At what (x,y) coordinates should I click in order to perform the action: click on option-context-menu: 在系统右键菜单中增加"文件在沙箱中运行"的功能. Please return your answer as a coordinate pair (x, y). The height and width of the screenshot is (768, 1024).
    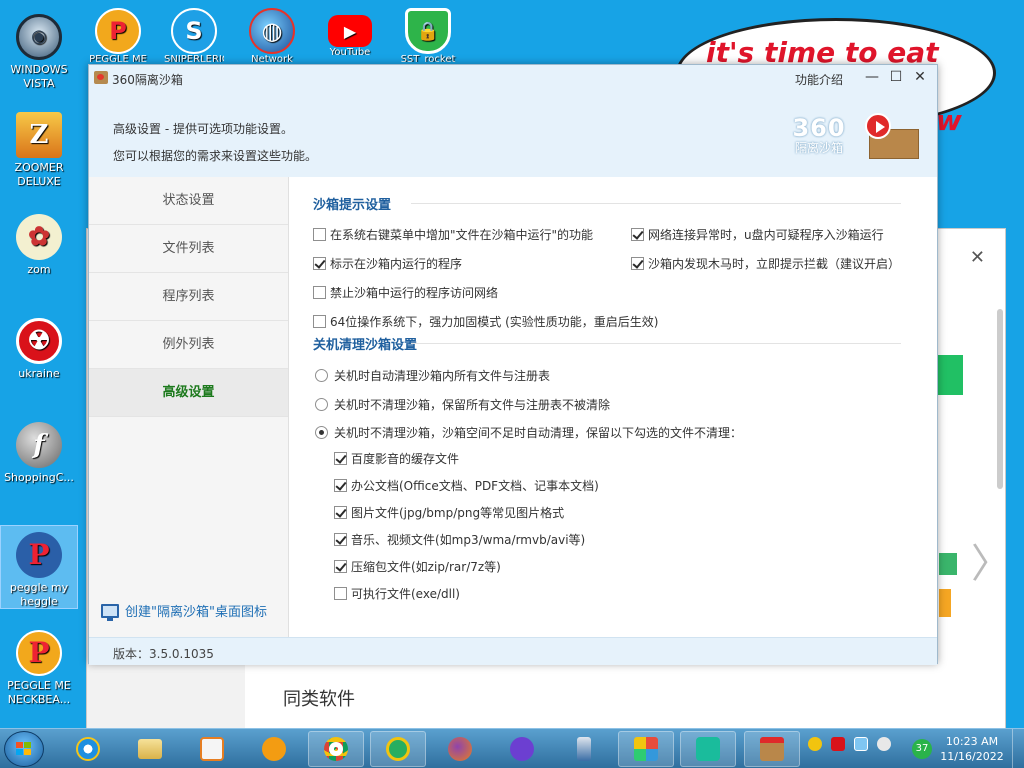
    Looking at the image, I should click on (453, 234).